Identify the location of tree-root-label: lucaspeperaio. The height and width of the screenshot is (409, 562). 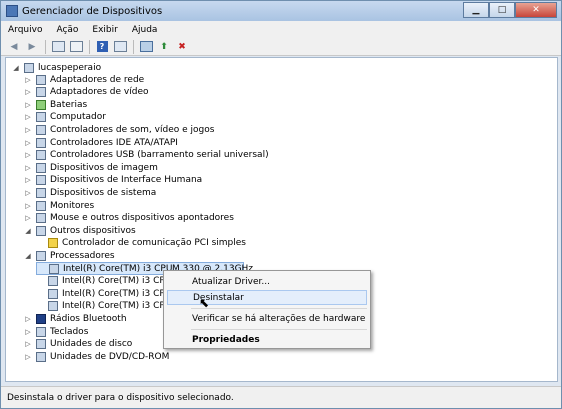
(70, 67).